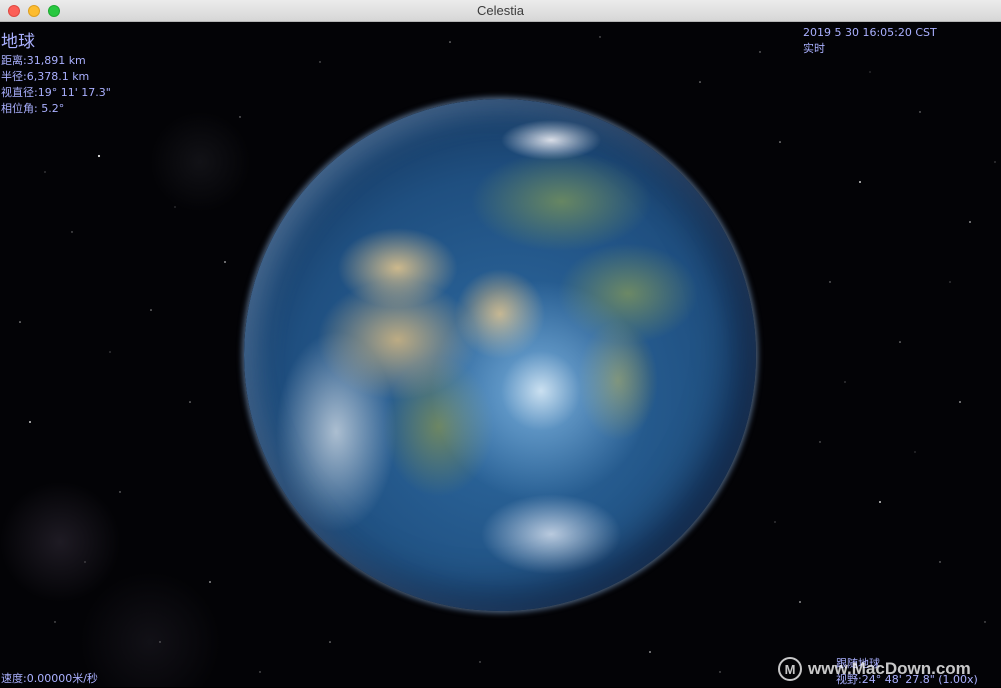  I want to click on object-radius: 半径:6,378.1 km, so click(45, 76).